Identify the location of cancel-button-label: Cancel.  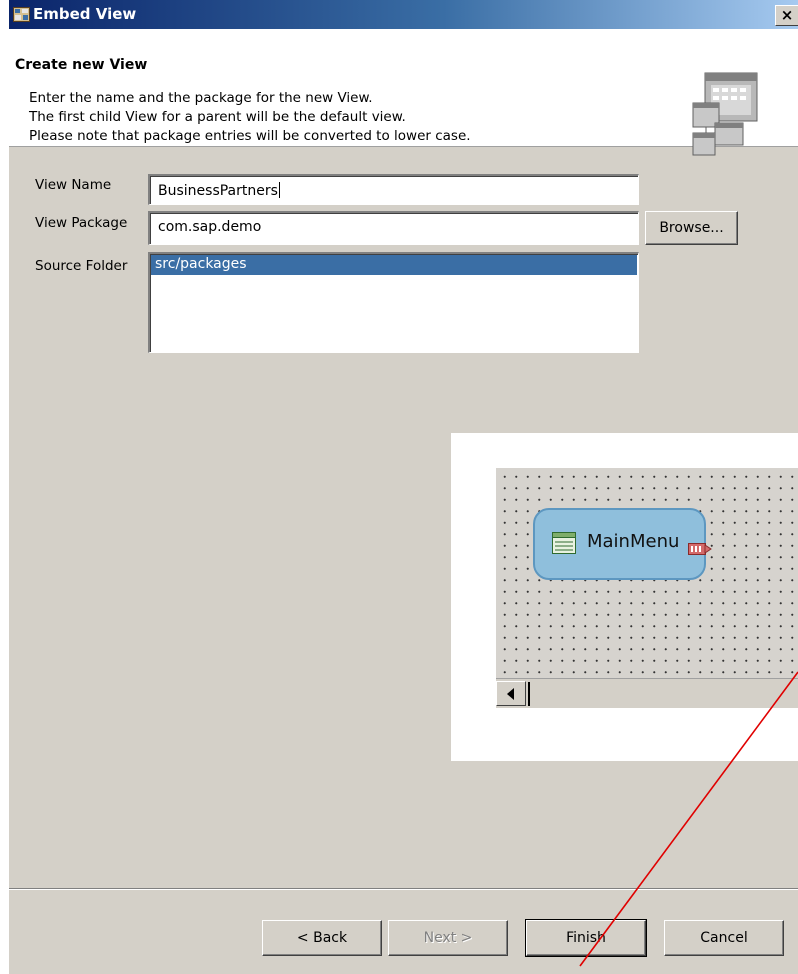
(724, 938).